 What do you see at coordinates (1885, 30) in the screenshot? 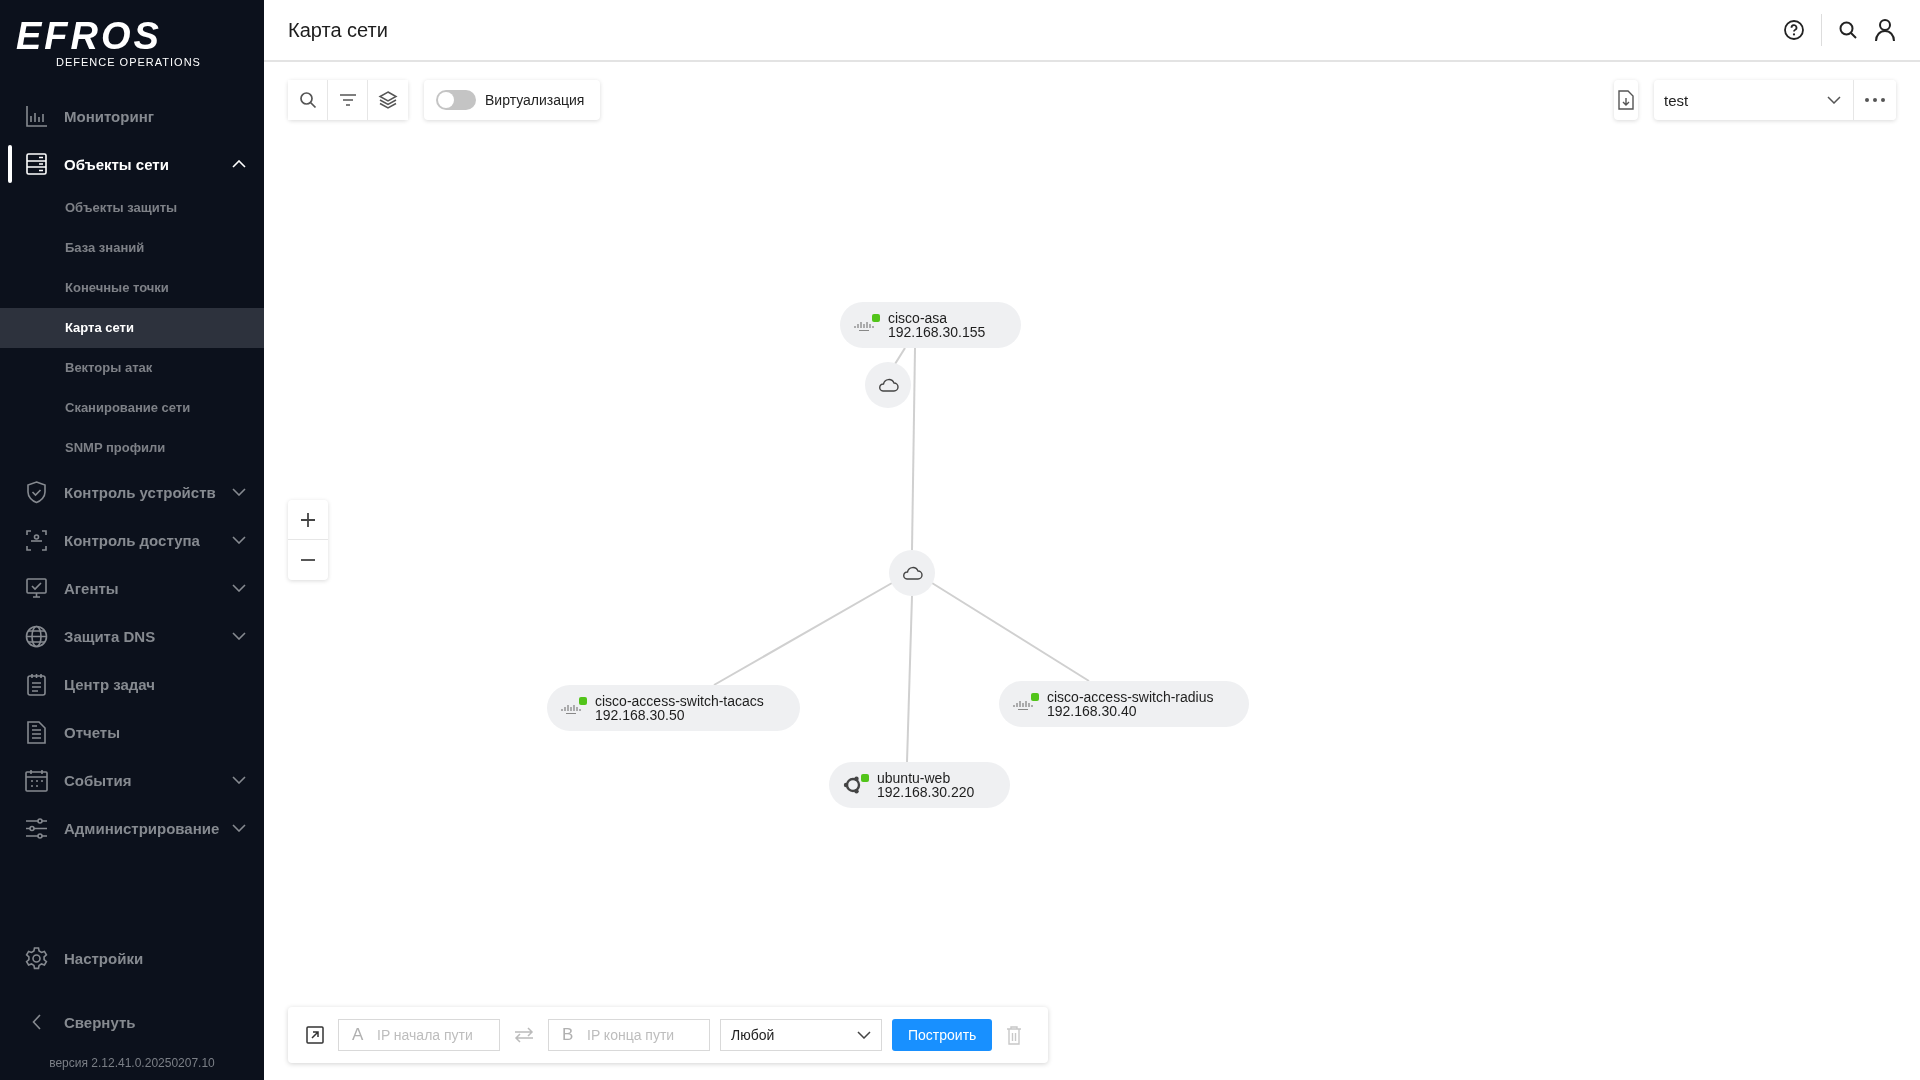
I see `user-icon` at bounding box center [1885, 30].